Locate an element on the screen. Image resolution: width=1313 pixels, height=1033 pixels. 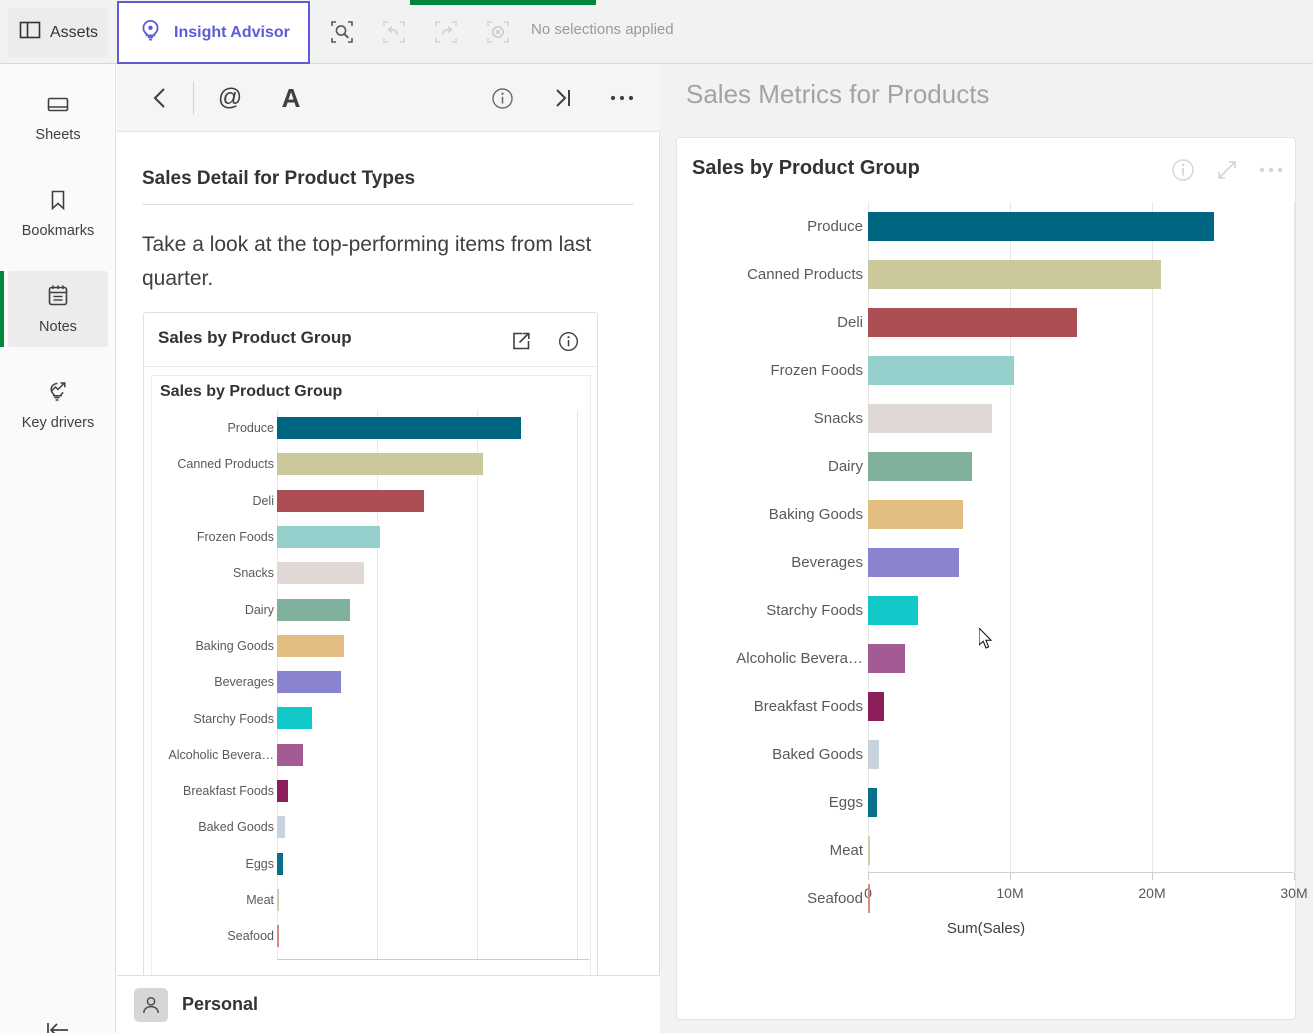
fullscreen-expand-icon is located at coordinates (1227, 170).